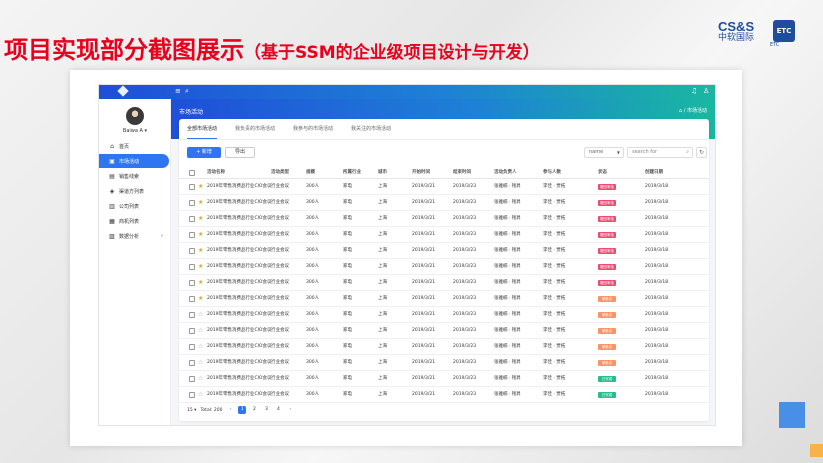 Image resolution: width=823 pixels, height=463 pixels. I want to click on brand-diamond-icon, so click(123, 91).